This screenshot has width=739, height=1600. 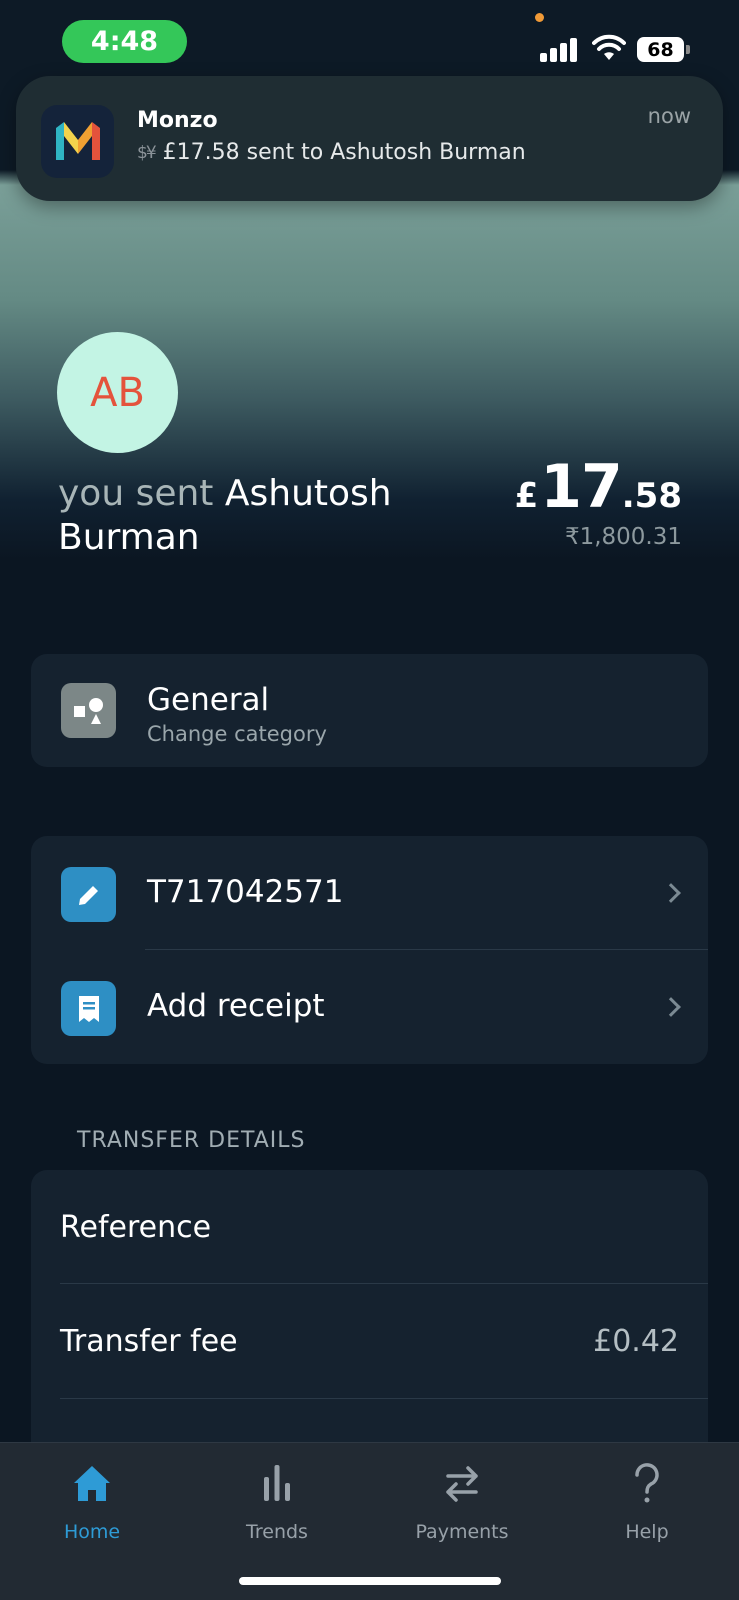 What do you see at coordinates (177, 120) in the screenshot?
I see `notification-app-name: Monzo` at bounding box center [177, 120].